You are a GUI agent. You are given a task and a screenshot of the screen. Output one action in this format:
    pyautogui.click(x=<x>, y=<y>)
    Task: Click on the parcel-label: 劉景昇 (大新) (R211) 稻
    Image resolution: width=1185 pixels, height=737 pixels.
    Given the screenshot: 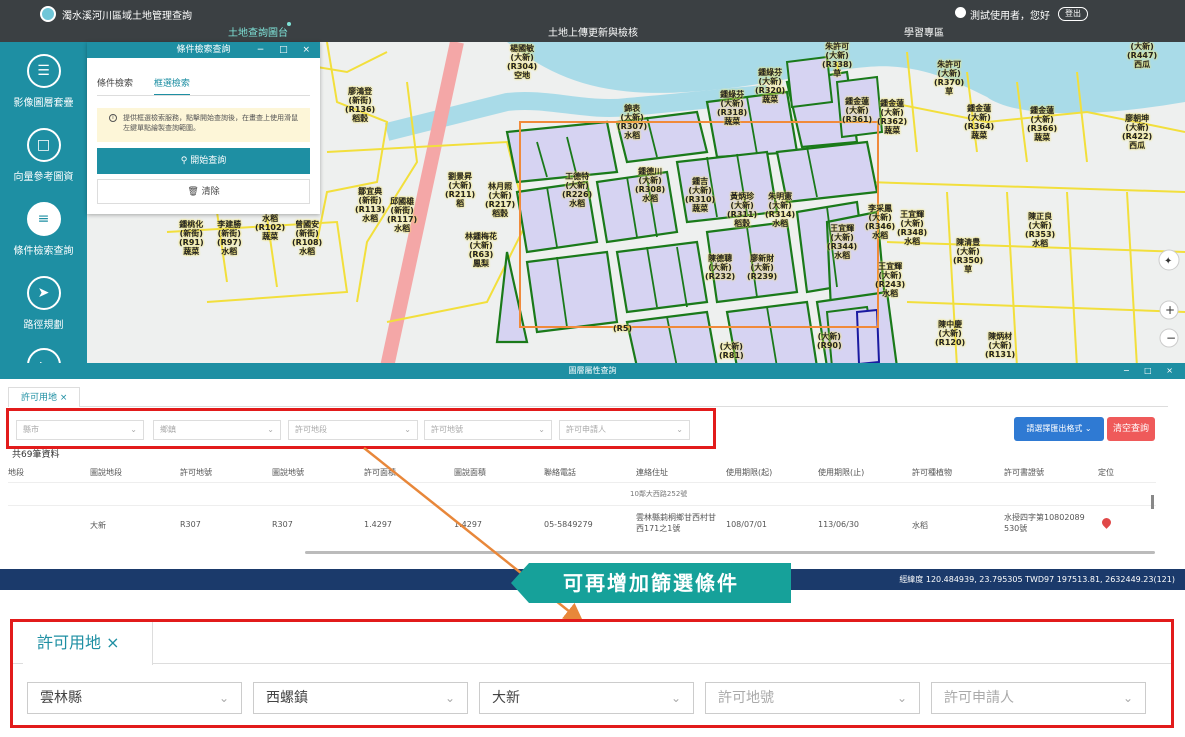 What is the action you would take?
    pyautogui.click(x=460, y=190)
    